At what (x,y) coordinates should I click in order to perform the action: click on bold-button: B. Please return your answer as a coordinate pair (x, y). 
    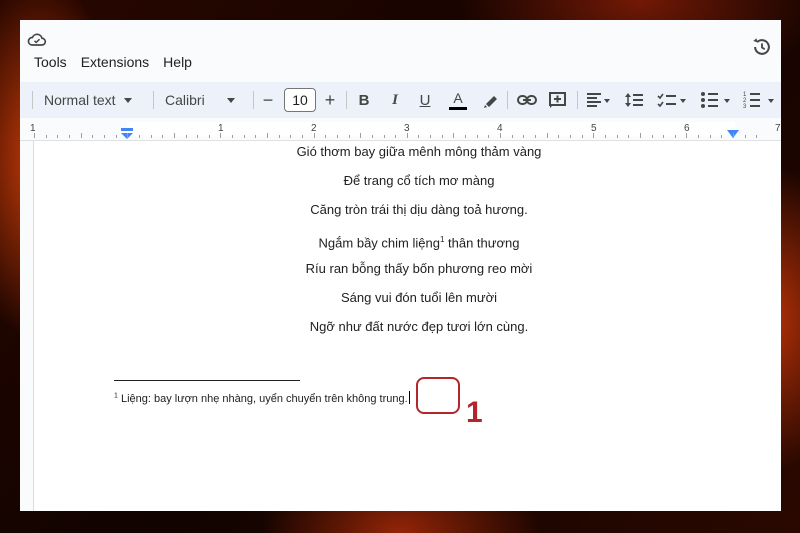
    Looking at the image, I should click on (364, 100).